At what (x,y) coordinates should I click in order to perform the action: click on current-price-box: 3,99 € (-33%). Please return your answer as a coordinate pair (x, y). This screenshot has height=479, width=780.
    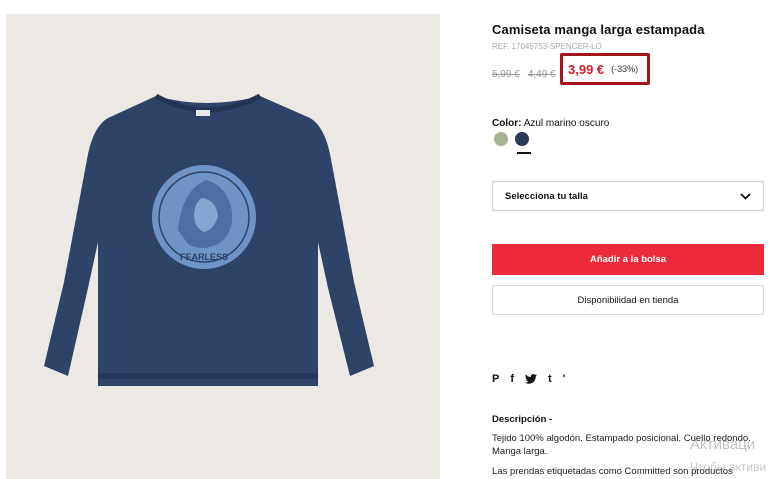
    Looking at the image, I should click on (605, 69).